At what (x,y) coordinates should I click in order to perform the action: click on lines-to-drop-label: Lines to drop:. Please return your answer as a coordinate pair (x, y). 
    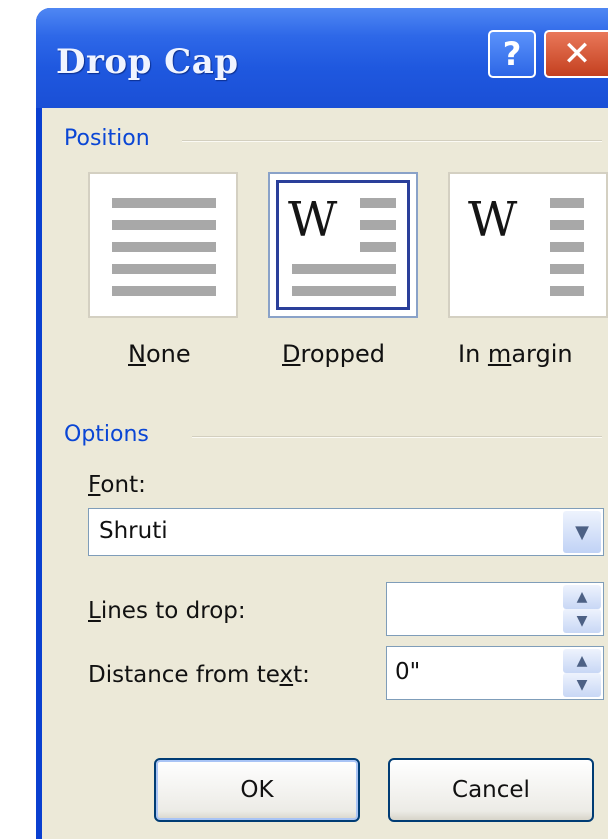
    Looking at the image, I should click on (167, 611).